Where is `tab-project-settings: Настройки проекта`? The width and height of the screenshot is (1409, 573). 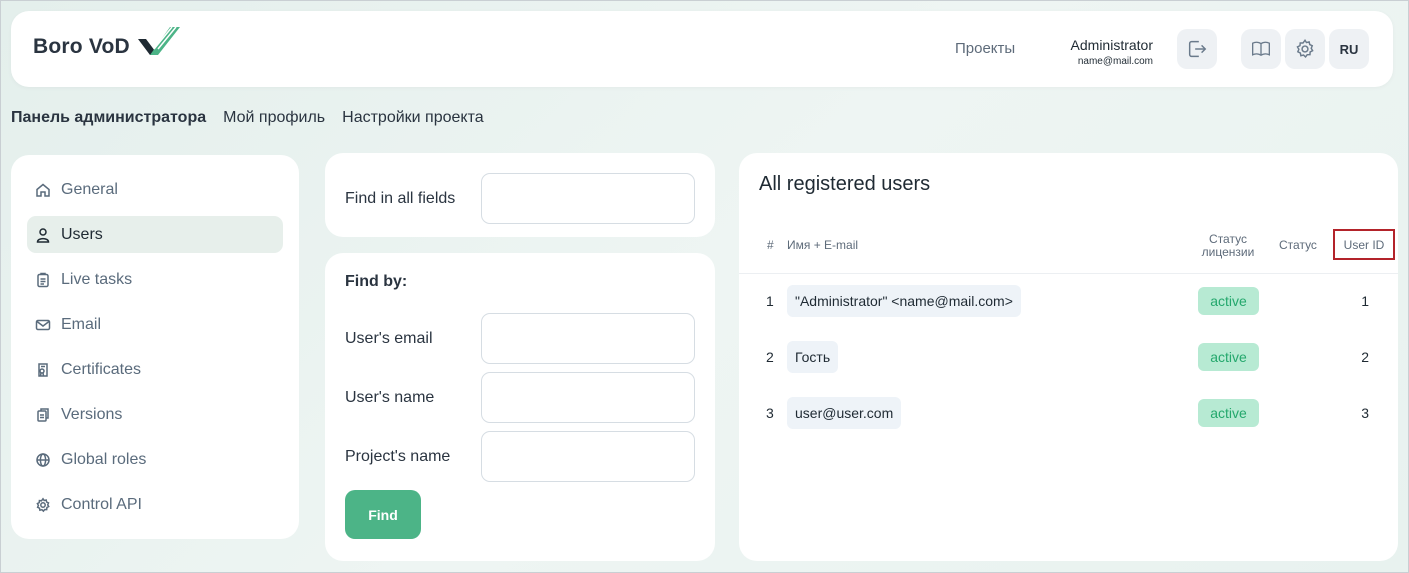 tab-project-settings: Настройки проекта is located at coordinates (412, 118).